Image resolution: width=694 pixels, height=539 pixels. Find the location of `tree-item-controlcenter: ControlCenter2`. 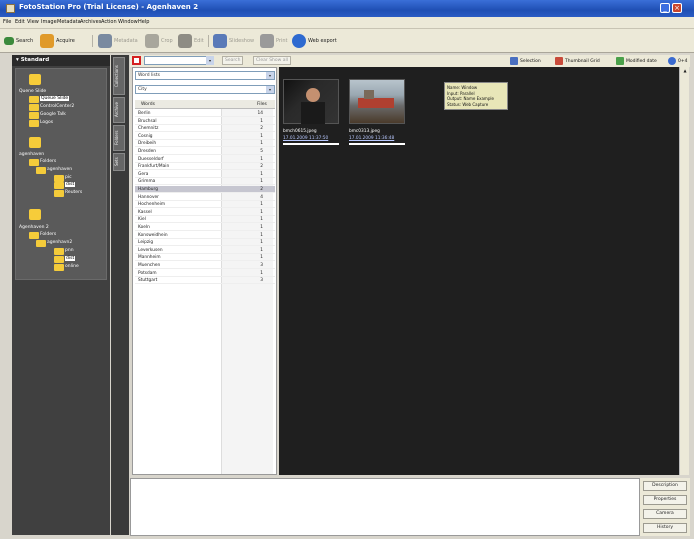

tree-item-controlcenter: ControlCenter2 is located at coordinates (57, 106).